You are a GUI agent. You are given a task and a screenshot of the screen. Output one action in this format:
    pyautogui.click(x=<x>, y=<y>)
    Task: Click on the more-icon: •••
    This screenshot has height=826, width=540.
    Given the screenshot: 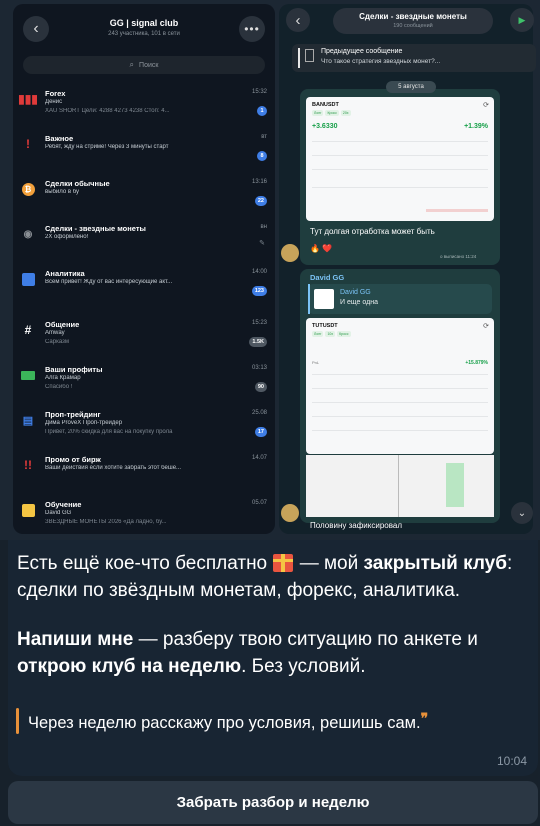 What is the action you would take?
    pyautogui.click(x=252, y=29)
    